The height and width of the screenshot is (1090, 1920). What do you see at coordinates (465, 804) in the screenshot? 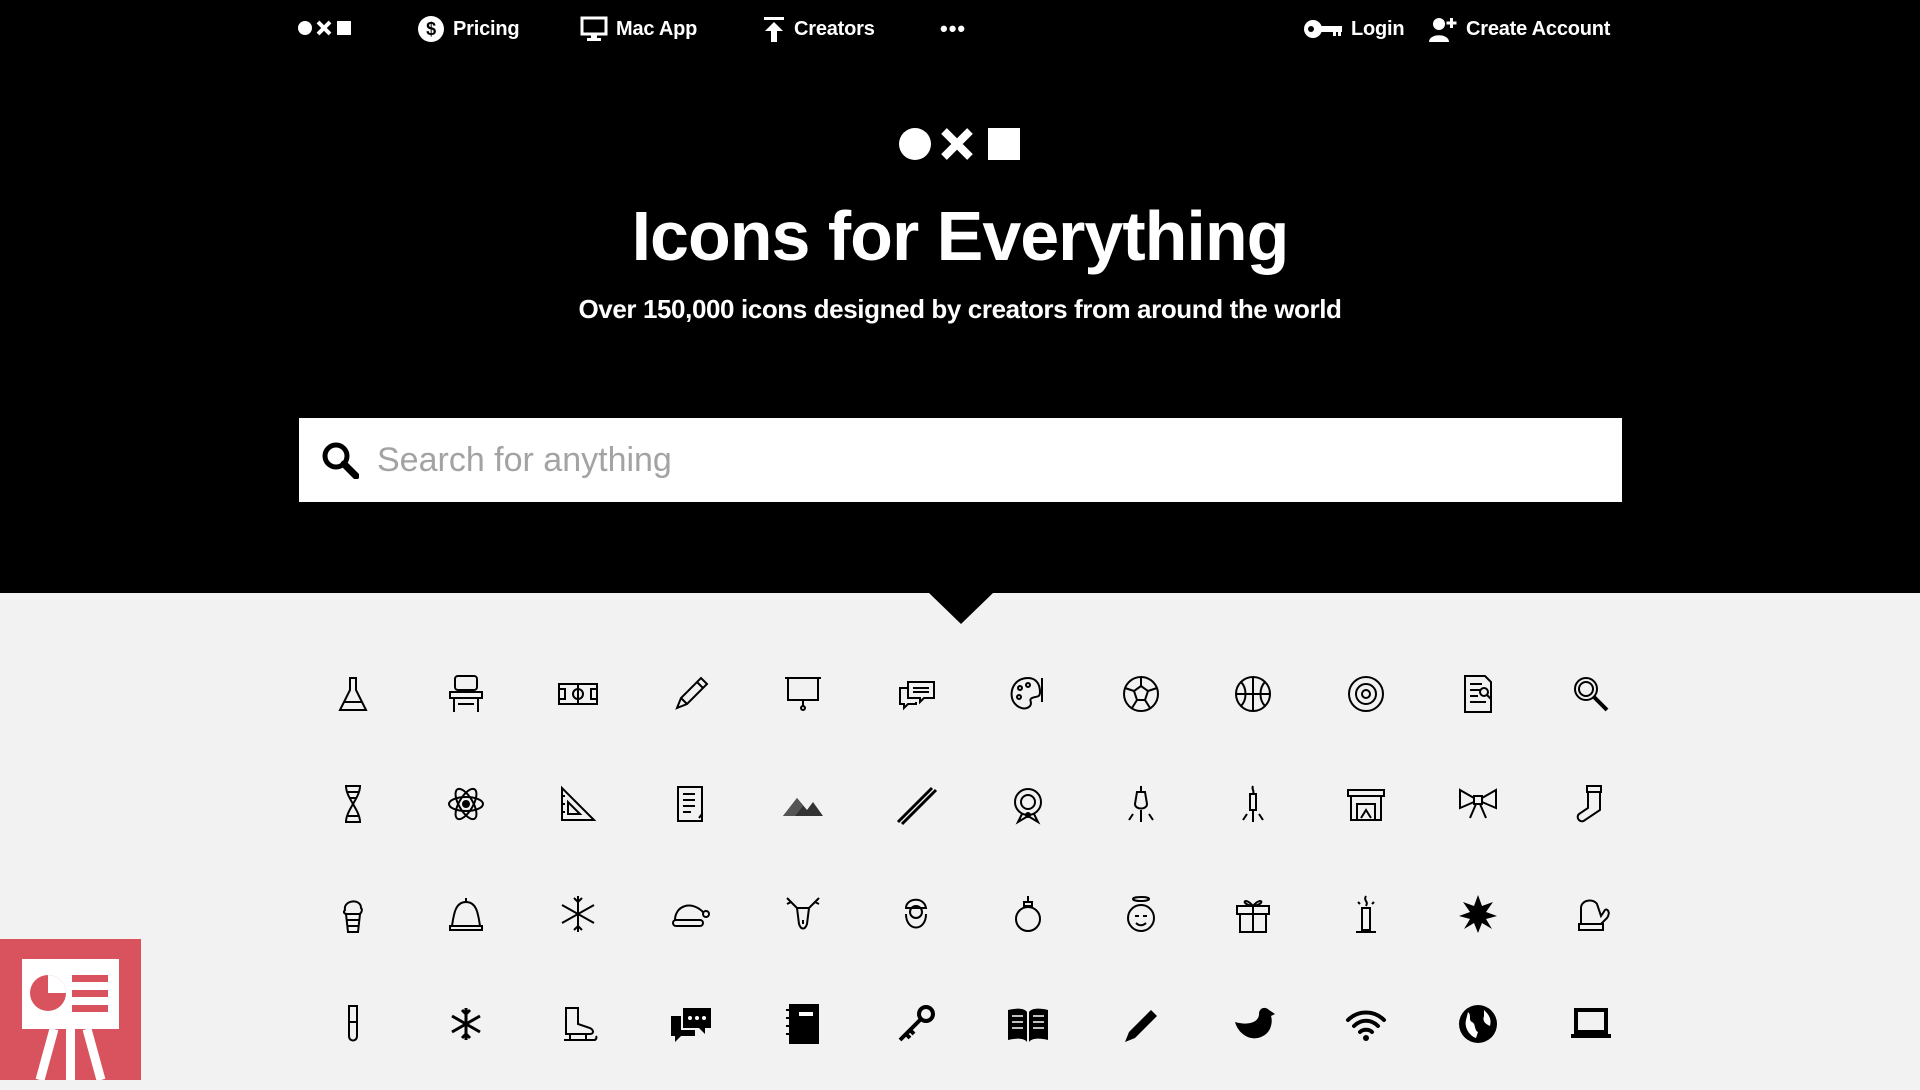
I see `atom-icon` at bounding box center [465, 804].